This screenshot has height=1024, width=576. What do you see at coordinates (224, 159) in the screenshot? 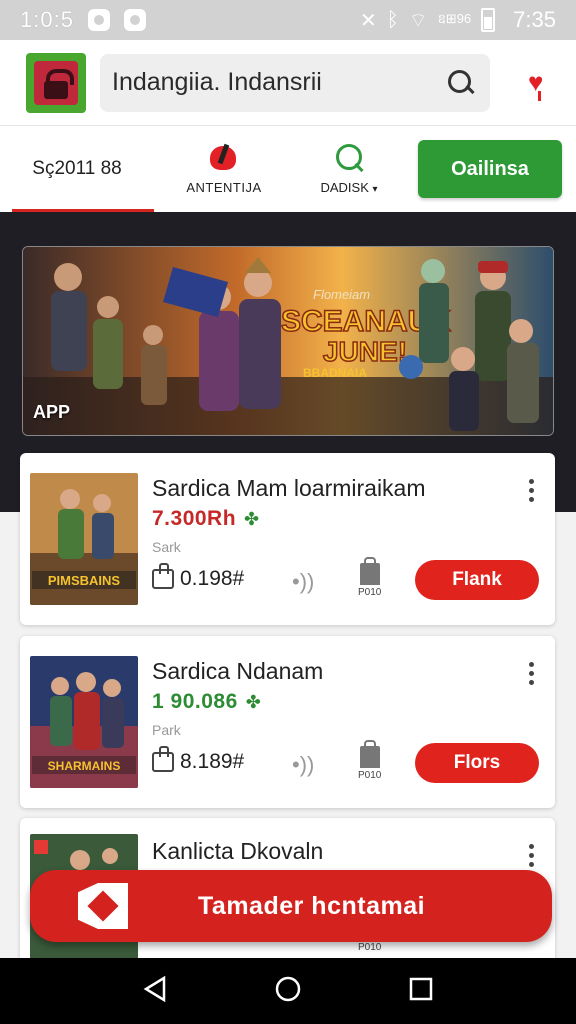
I see `antenna-icon` at bounding box center [224, 159].